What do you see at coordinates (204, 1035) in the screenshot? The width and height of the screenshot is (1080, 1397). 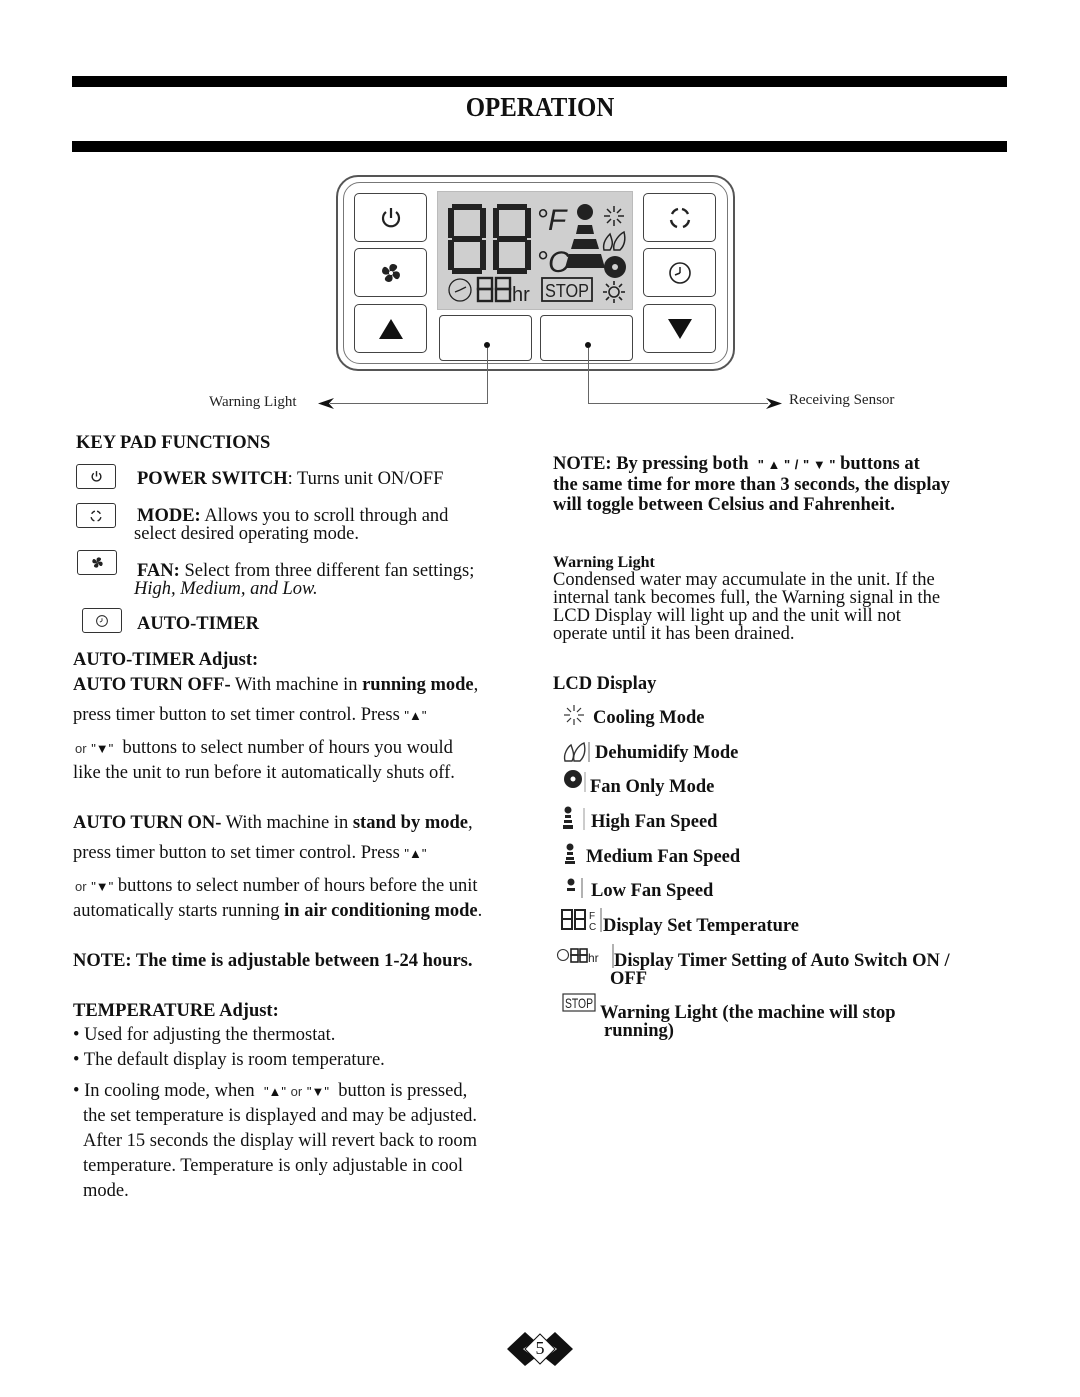 I see `temperature-bullet-1: • Used for adjusting the thermostat.` at bounding box center [204, 1035].